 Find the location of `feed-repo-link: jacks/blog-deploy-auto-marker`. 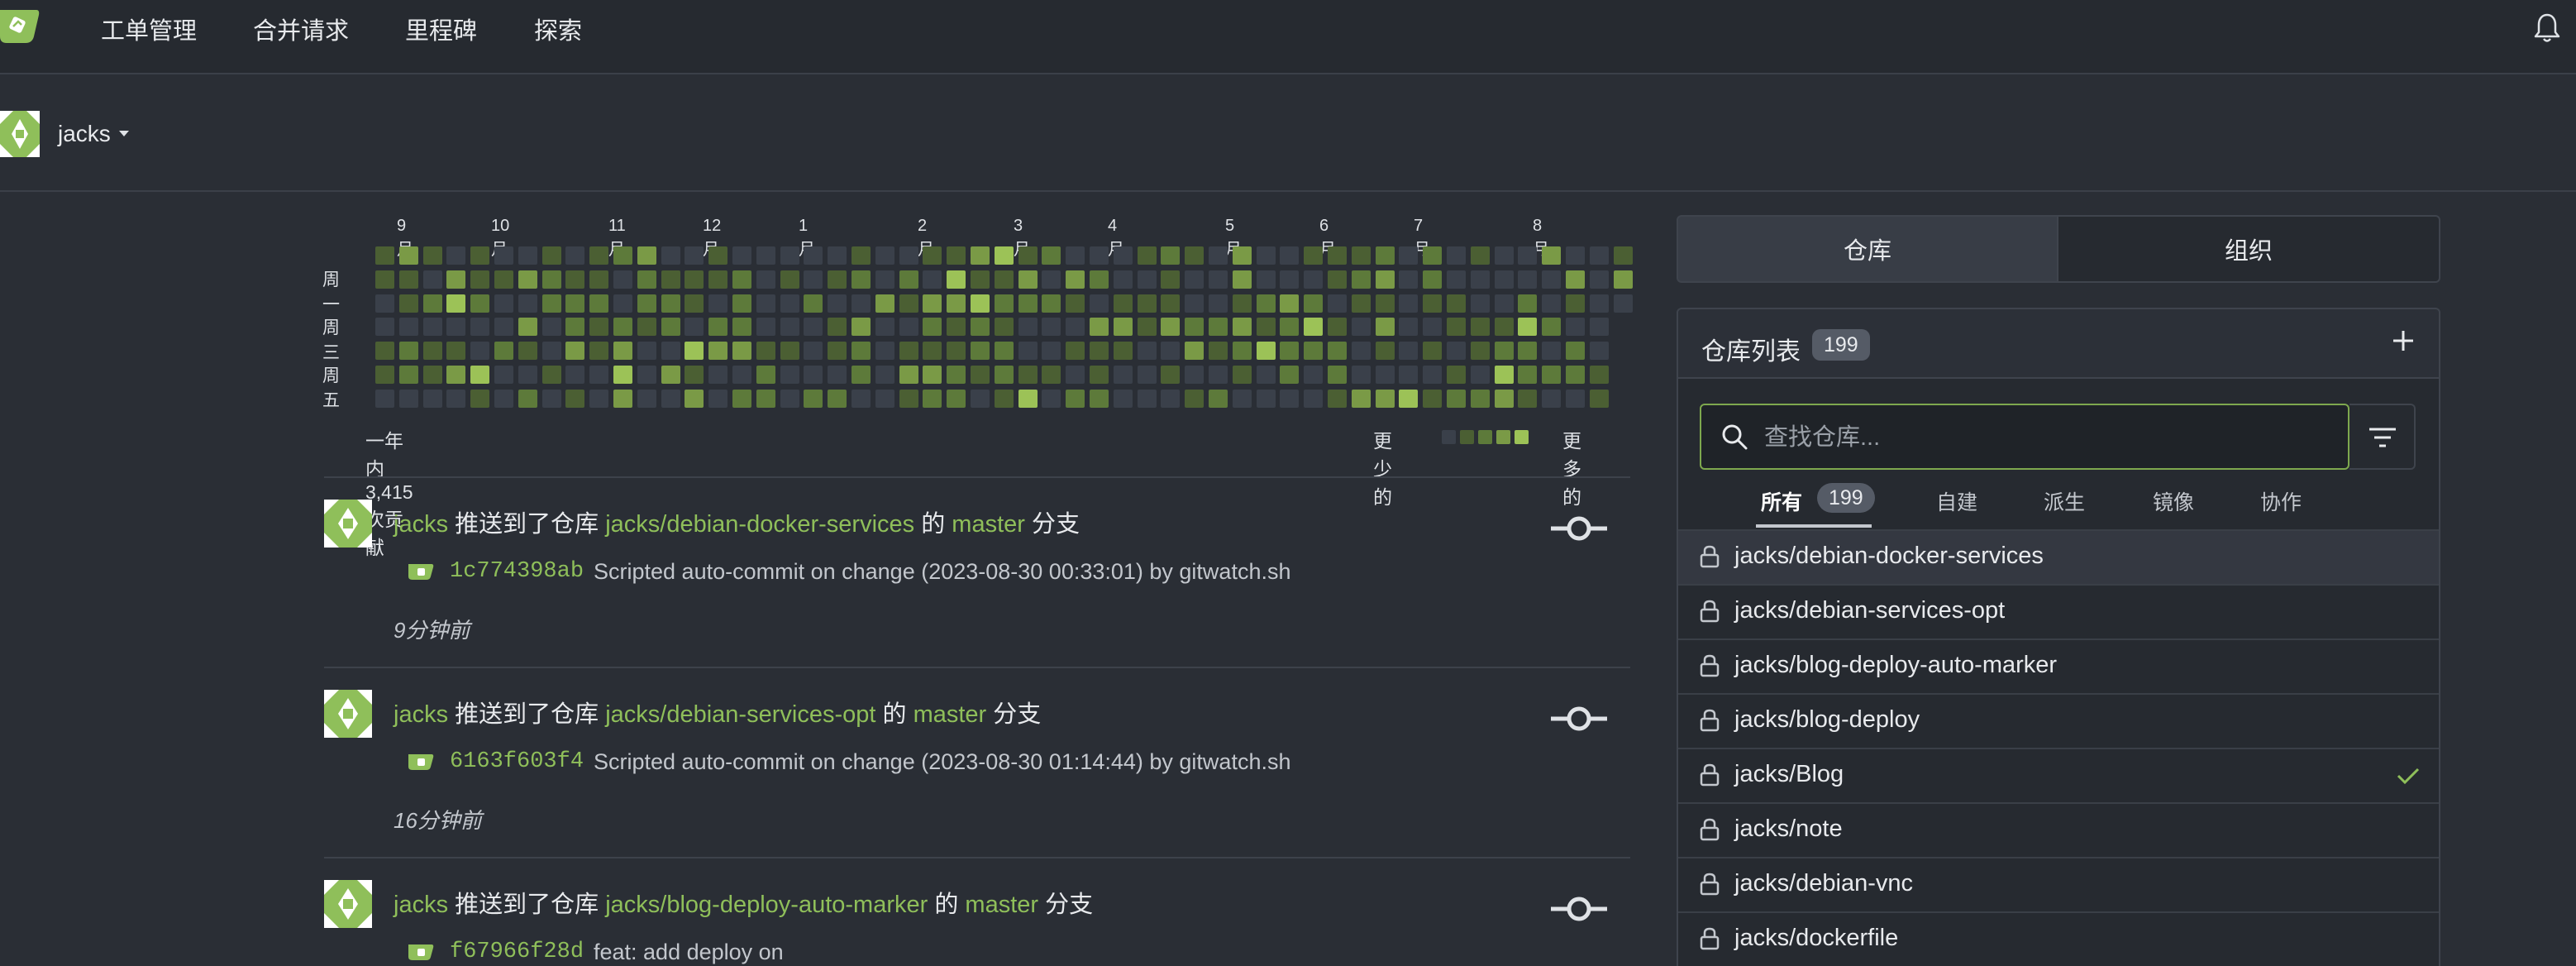

feed-repo-link: jacks/blog-deploy-auto-marker is located at coordinates (767, 905).